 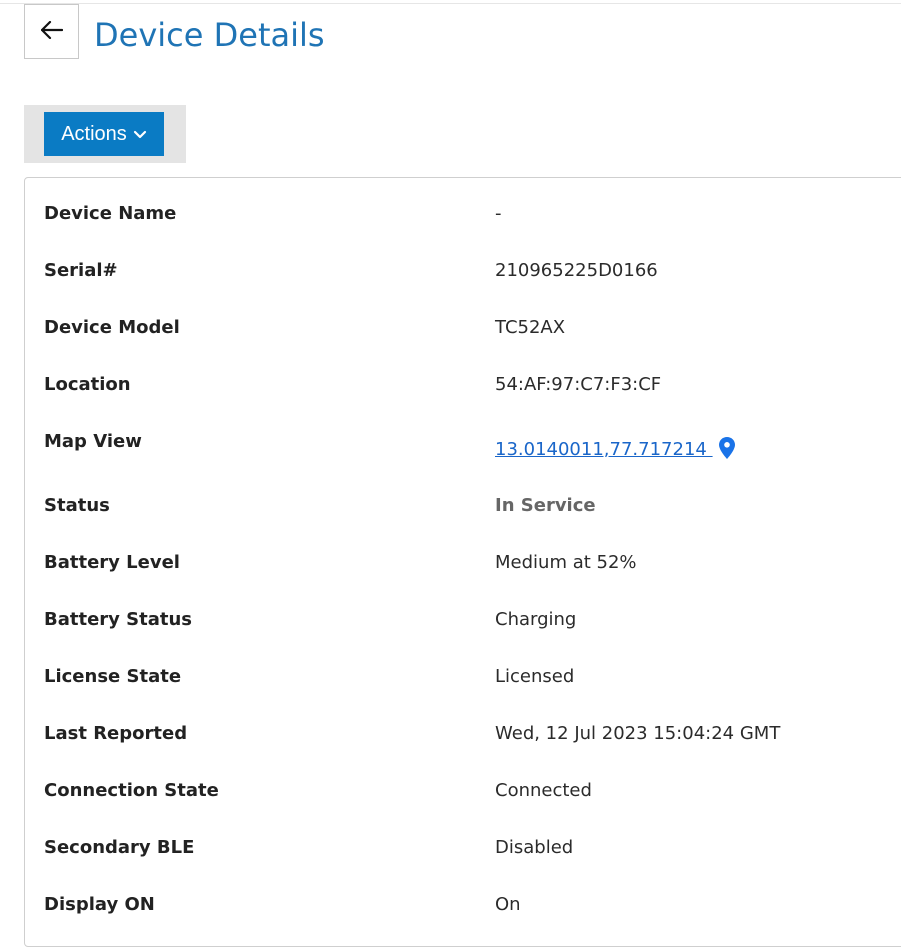 What do you see at coordinates (578, 384) in the screenshot?
I see `detail-value: 54:AF:97:C7:F3:CF` at bounding box center [578, 384].